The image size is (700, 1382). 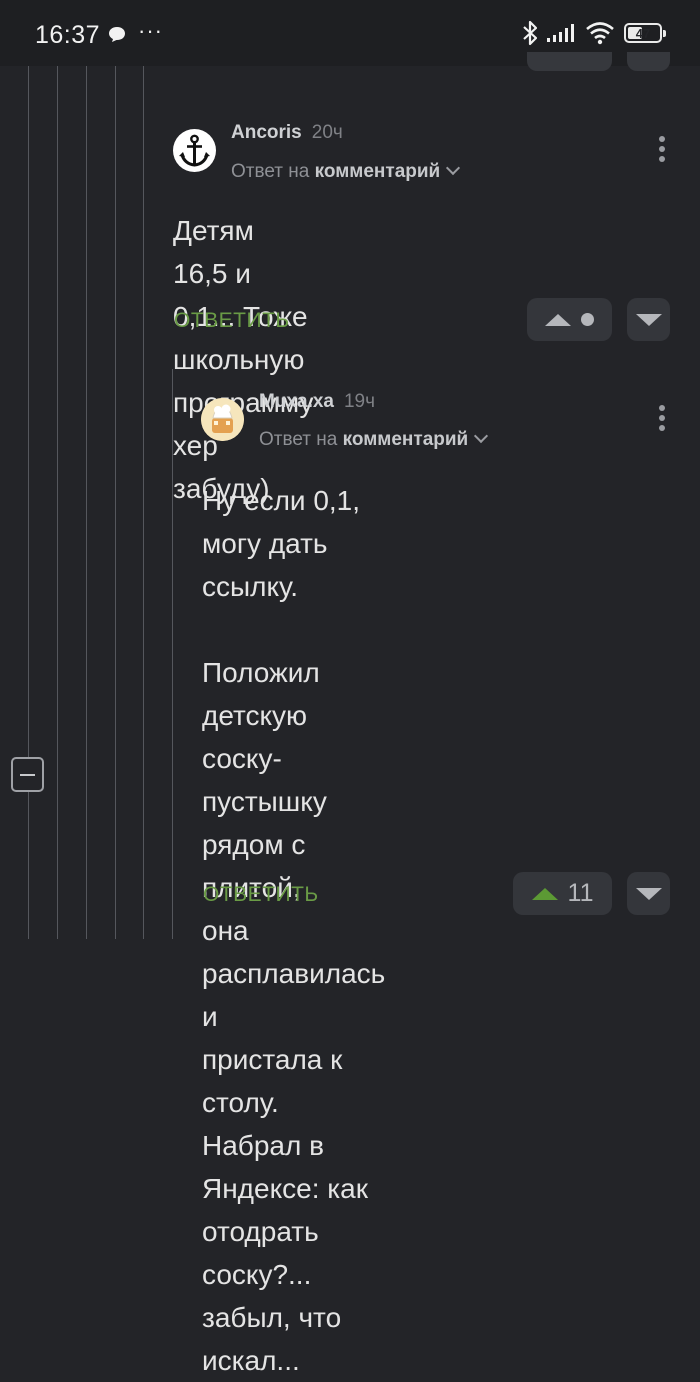 I want to click on upvote-button, so click(x=569, y=319).